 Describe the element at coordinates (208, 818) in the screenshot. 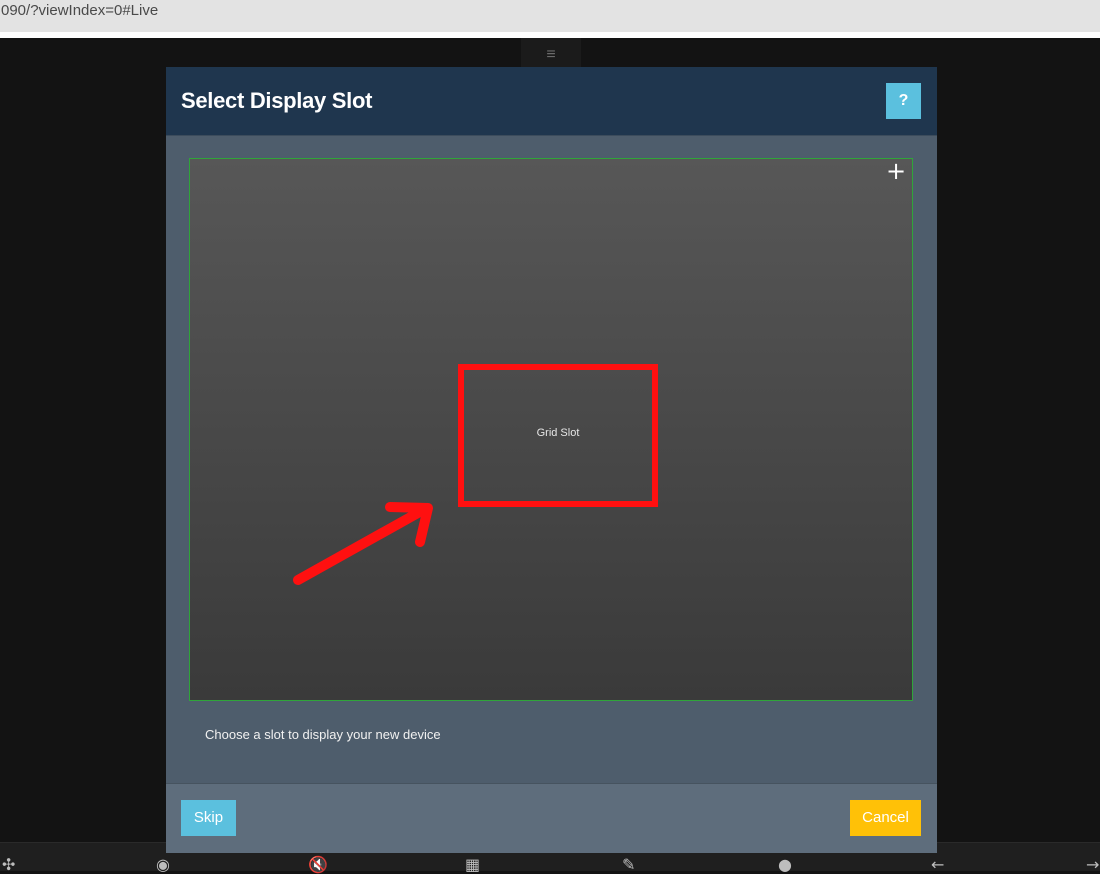

I see `skip-button: Skip` at that location.